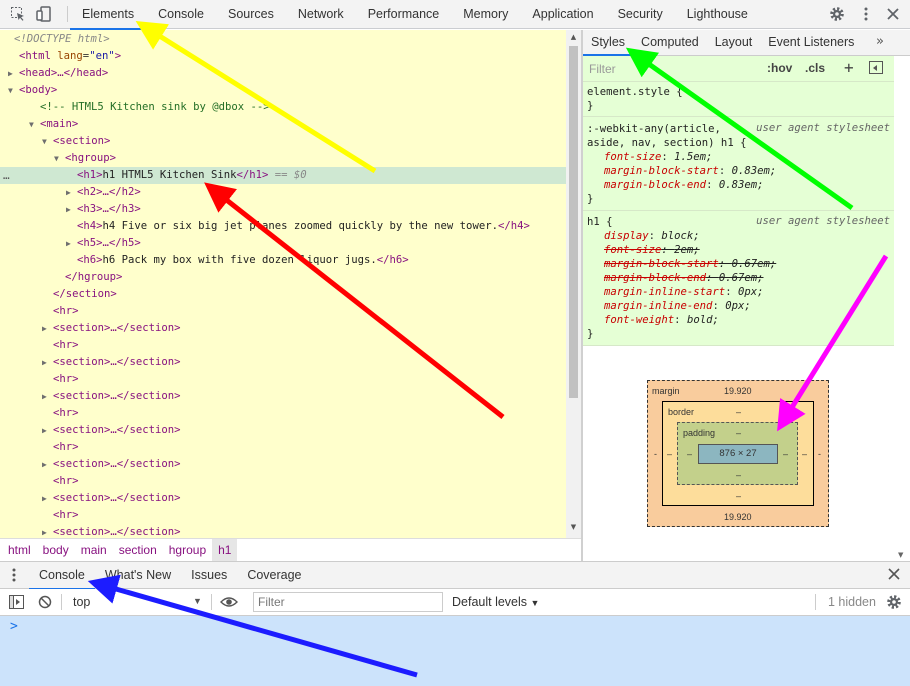  Describe the element at coordinates (455, 651) in the screenshot. I see `console-input-area: >` at that location.